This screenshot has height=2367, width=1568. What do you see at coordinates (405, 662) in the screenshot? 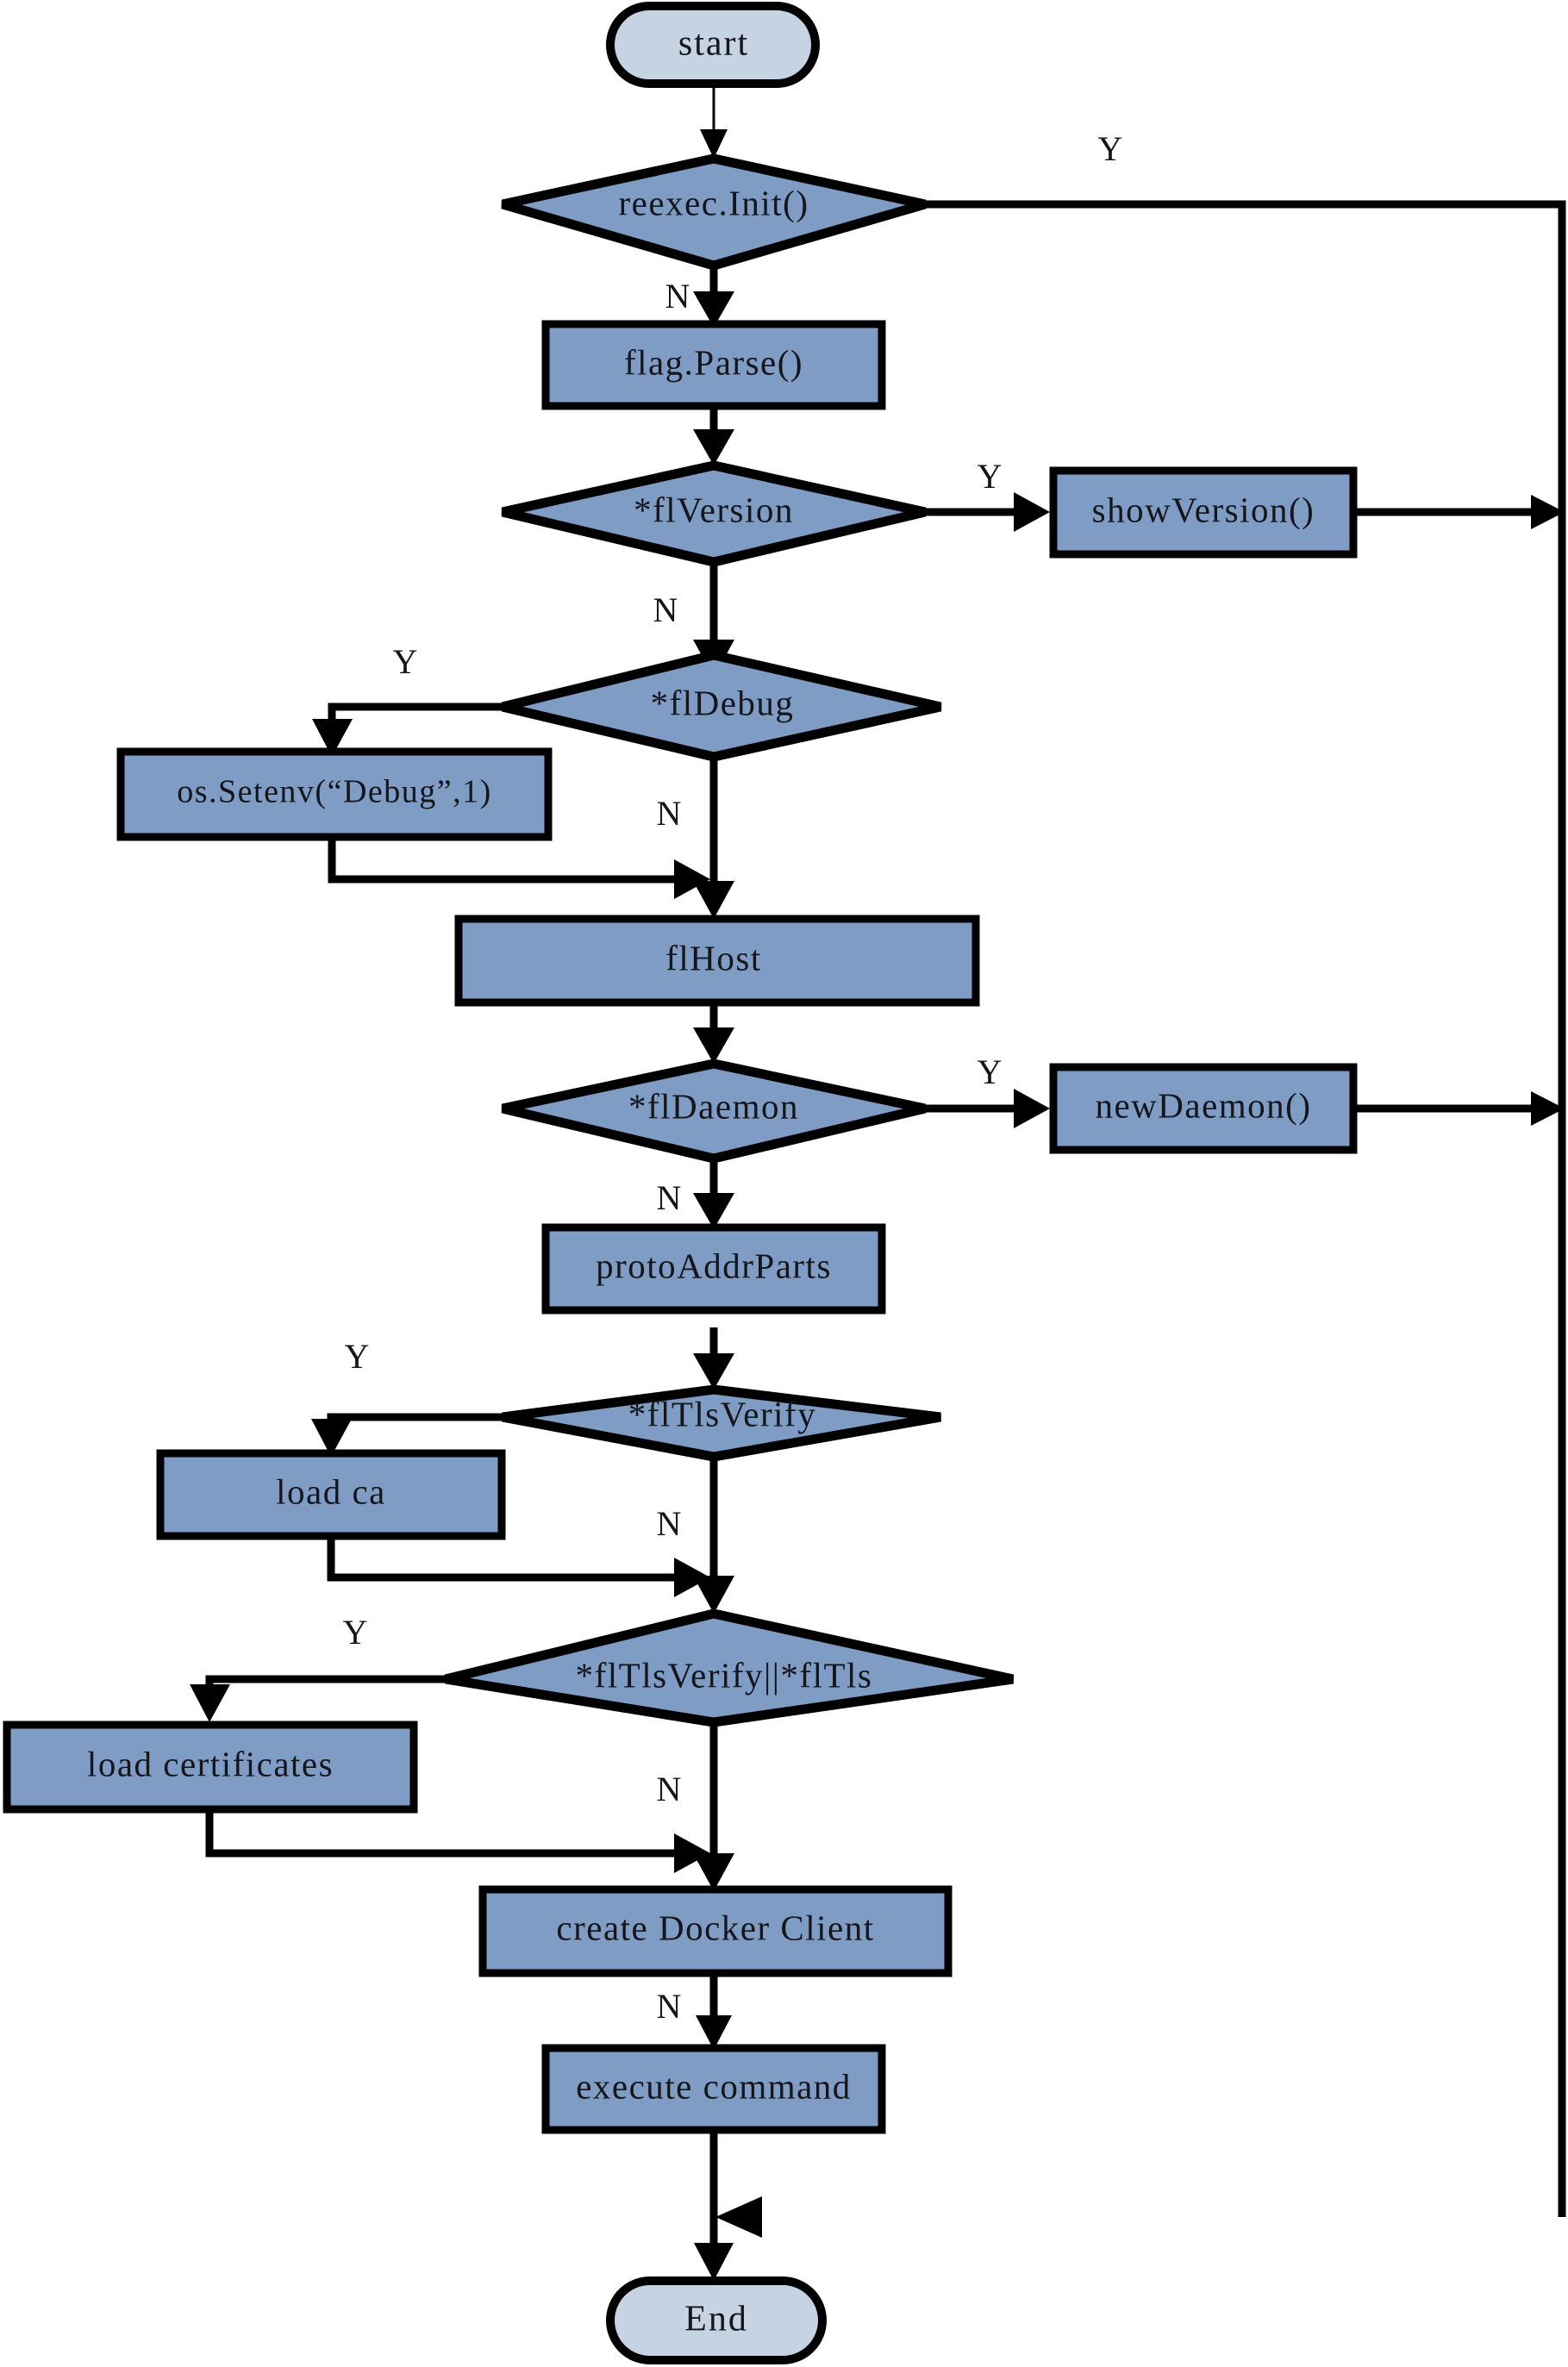
I see `edge-label-debug-yes: Y` at bounding box center [405, 662].